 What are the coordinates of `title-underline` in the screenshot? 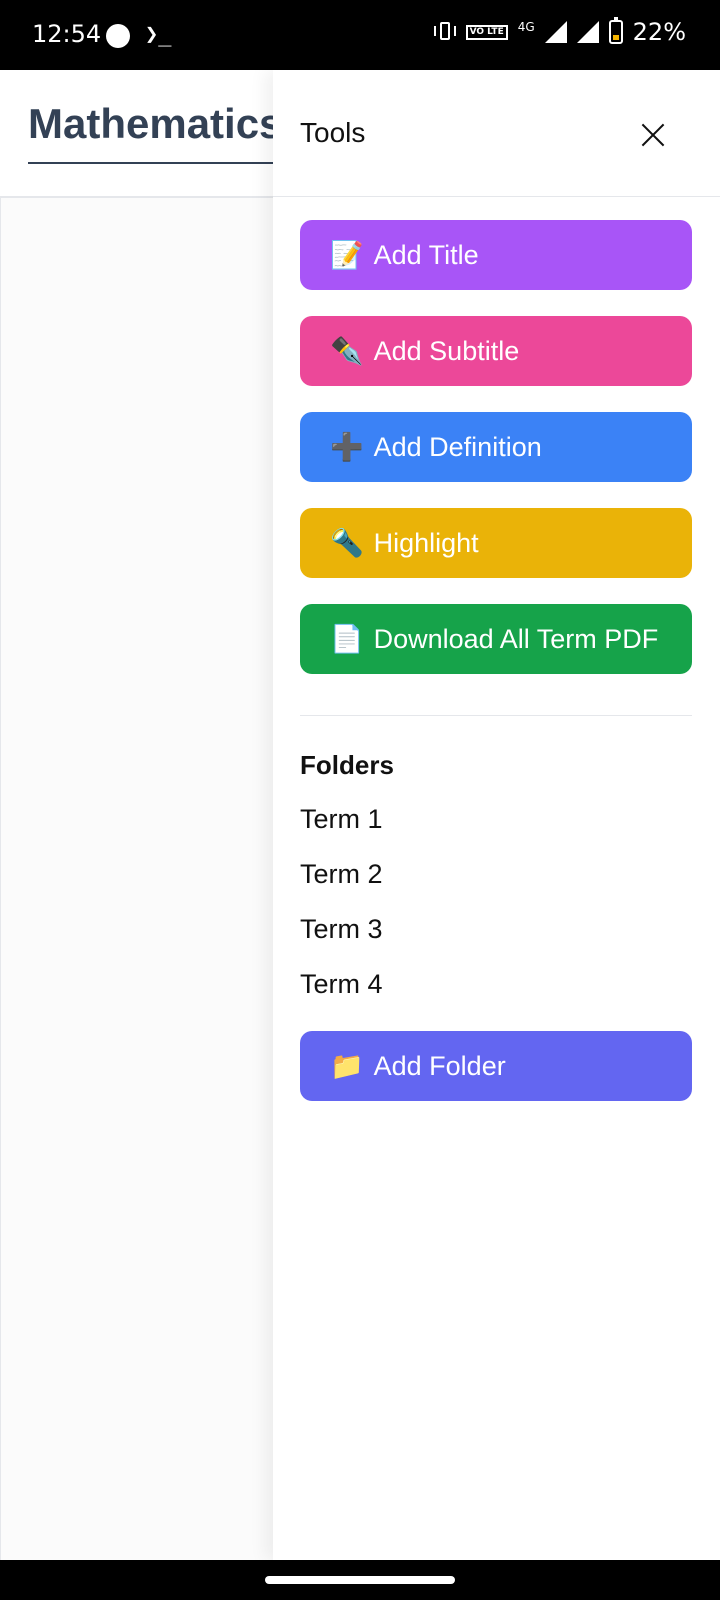 It's located at (158, 163).